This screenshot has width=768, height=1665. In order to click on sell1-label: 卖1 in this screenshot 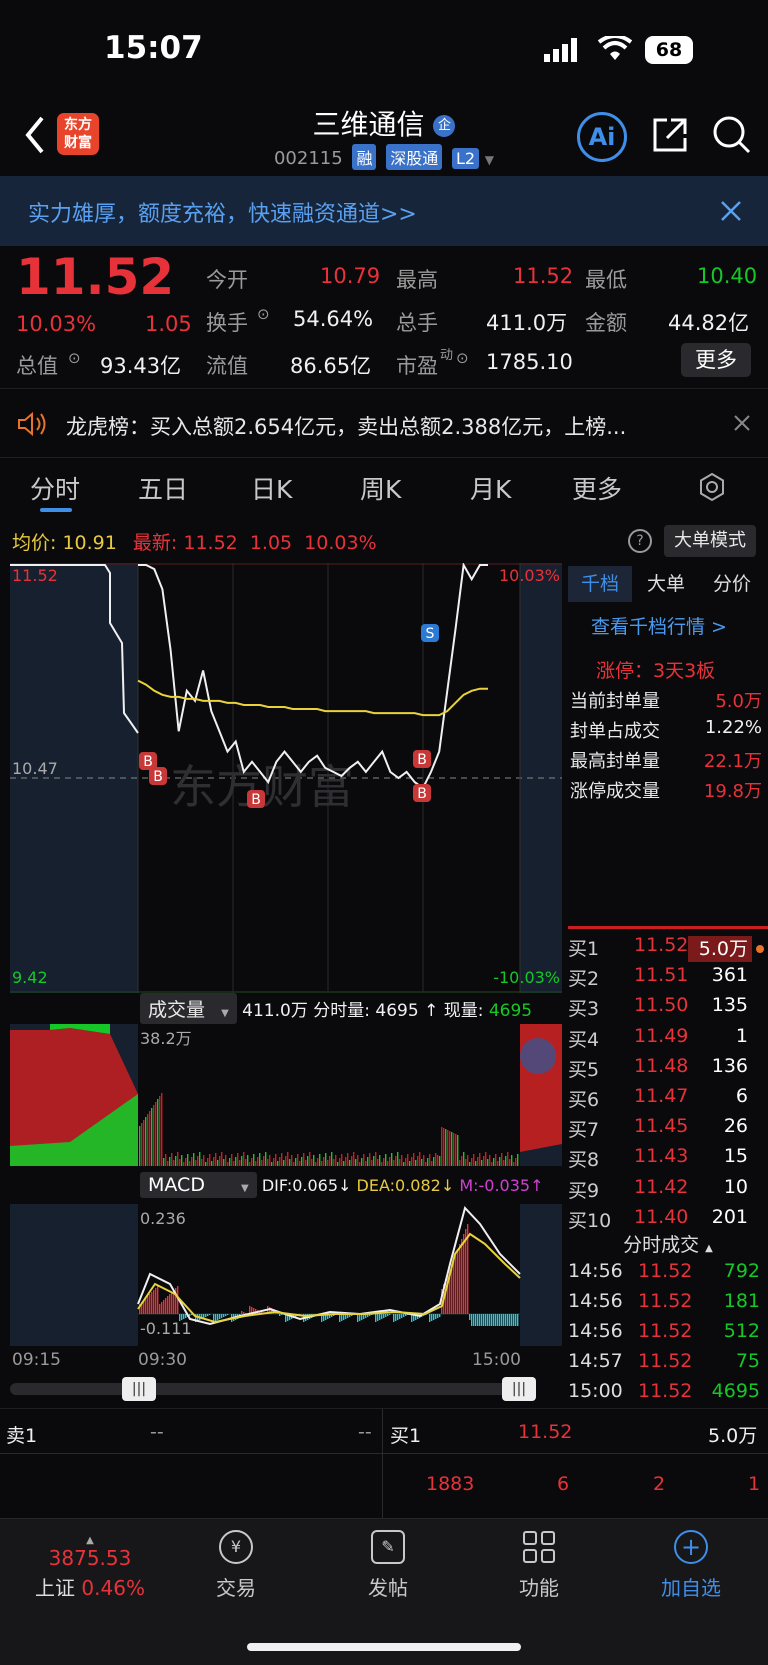, I will do `click(22, 1436)`.